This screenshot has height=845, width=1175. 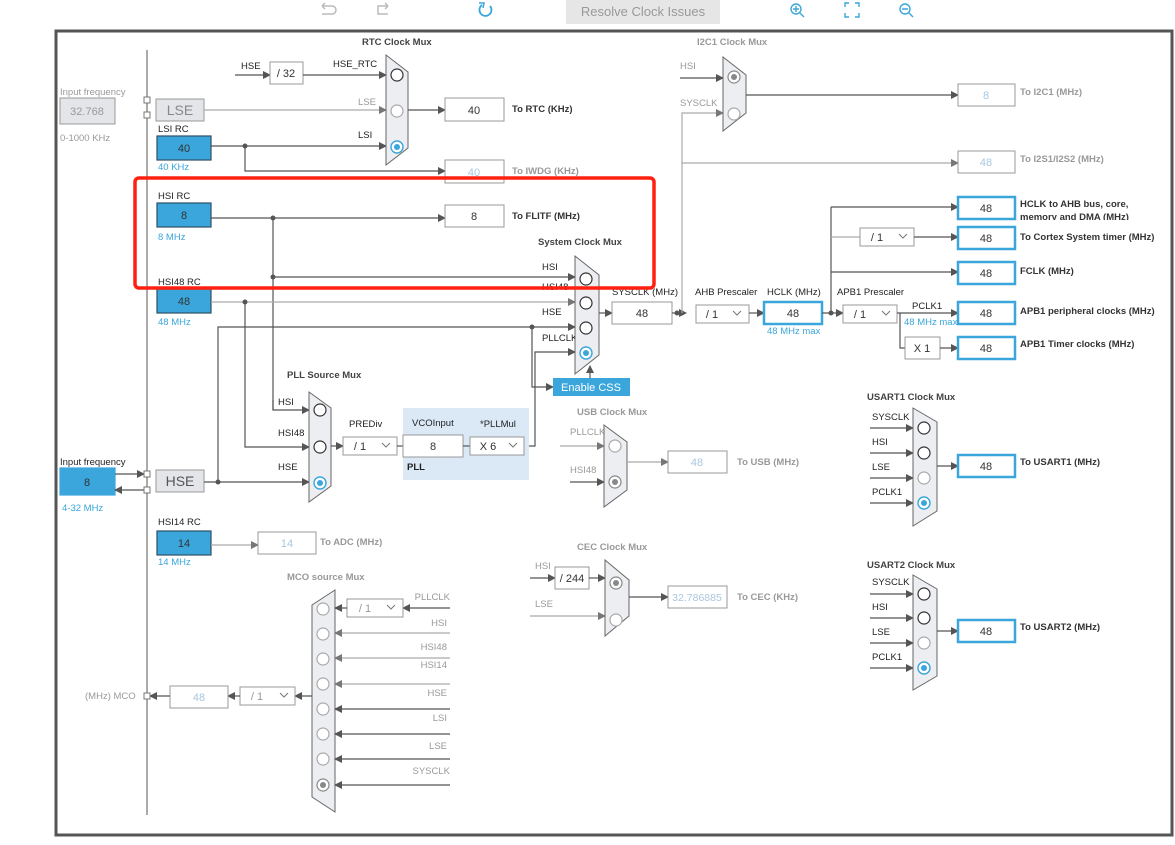 What do you see at coordinates (870, 314) in the screenshot?
I see `apb1-prescaler-select: / 1` at bounding box center [870, 314].